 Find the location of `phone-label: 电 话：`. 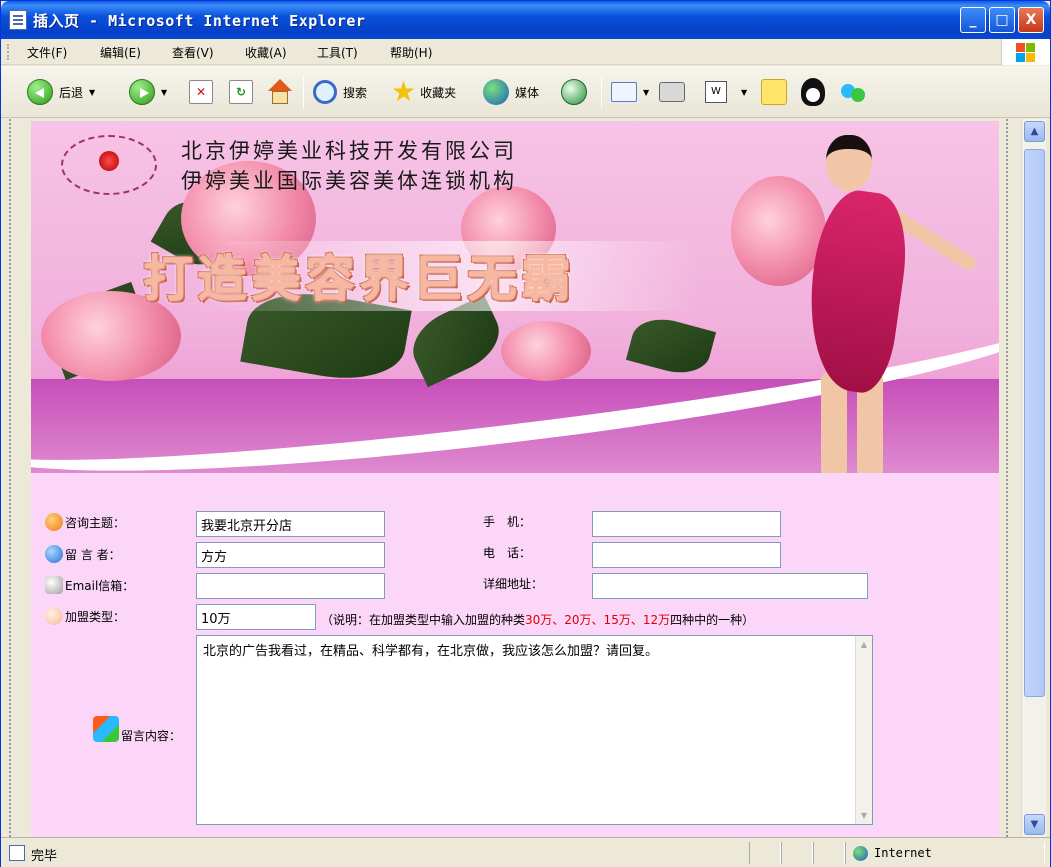

phone-label: 电 话： is located at coordinates (507, 553).